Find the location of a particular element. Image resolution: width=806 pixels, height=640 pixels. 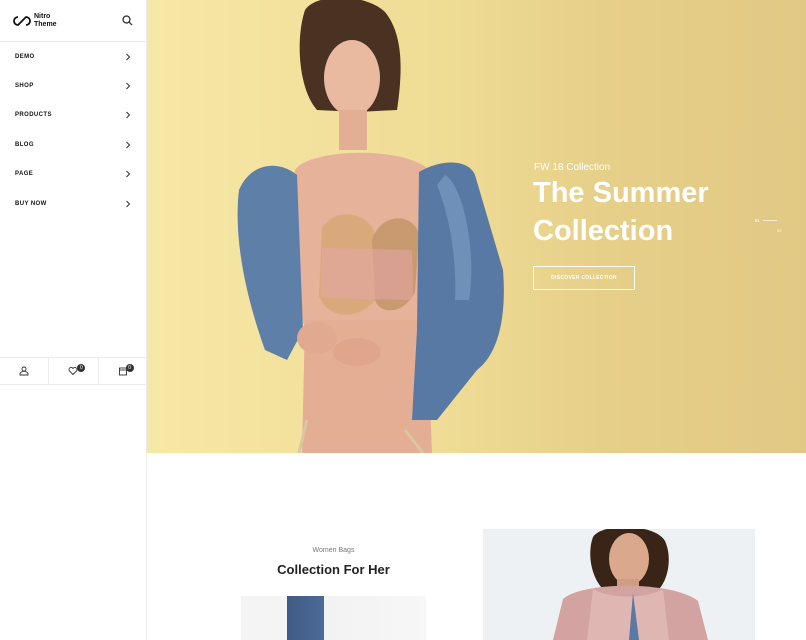

hero-subtitle: FW 18 Collection is located at coordinates (572, 167).